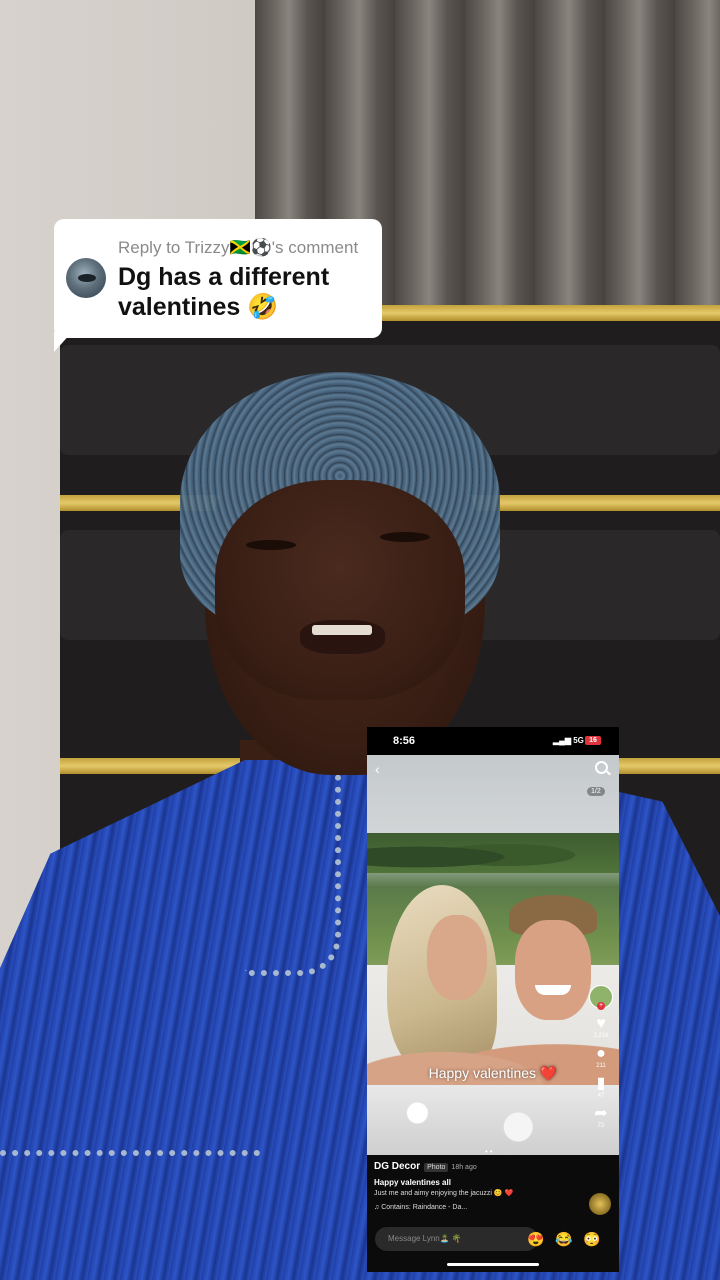 This screenshot has height=1280, width=720. I want to click on comment-button: ● 211, so click(601, 1057).